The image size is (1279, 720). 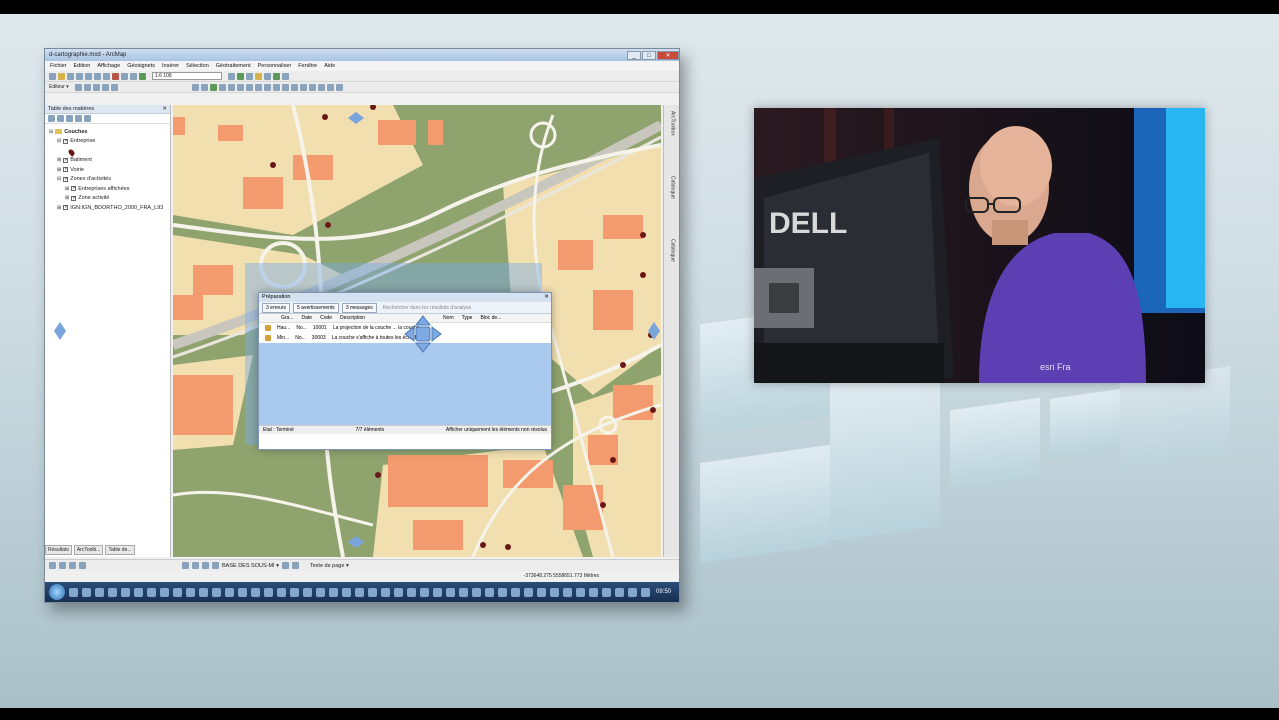 I want to click on menu-affichage: Affichage, so click(x=108, y=66).